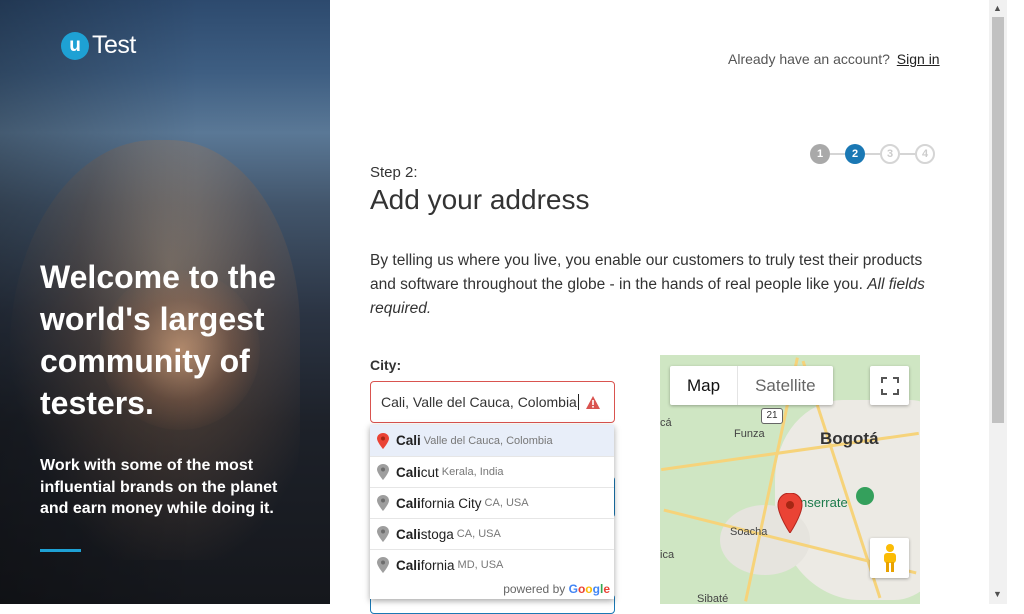  I want to click on suggestion-item: Calicut Kerala, India, so click(492, 471).